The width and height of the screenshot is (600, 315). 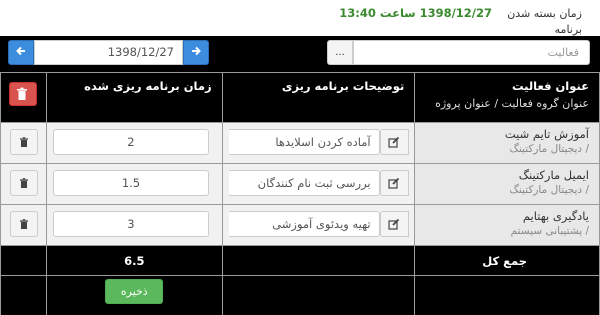 I want to click on activity-title: آموزش تایم شیت, so click(x=546, y=134).